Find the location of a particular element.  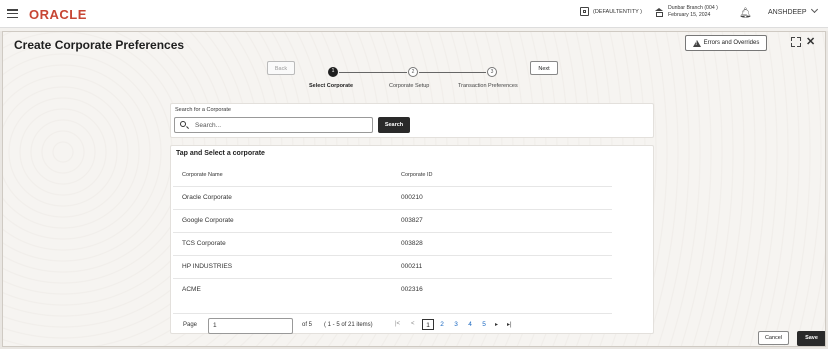

entity-label: (DEFAULTENTITY ) is located at coordinates (617, 11).